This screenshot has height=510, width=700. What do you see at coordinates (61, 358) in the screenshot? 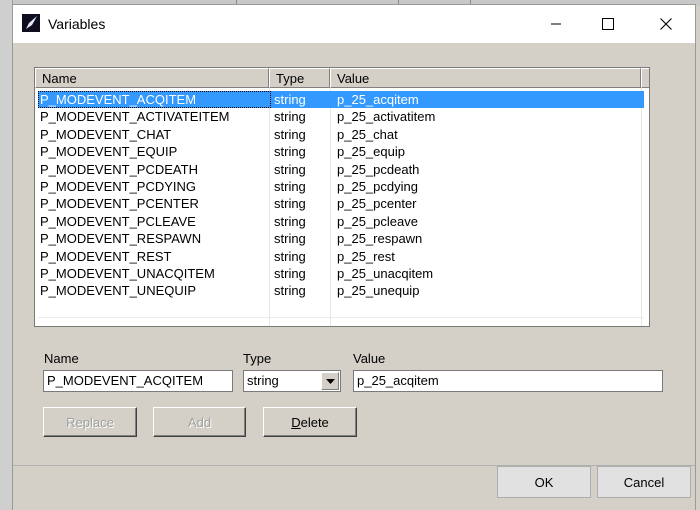
I see `name-label: Name` at bounding box center [61, 358].